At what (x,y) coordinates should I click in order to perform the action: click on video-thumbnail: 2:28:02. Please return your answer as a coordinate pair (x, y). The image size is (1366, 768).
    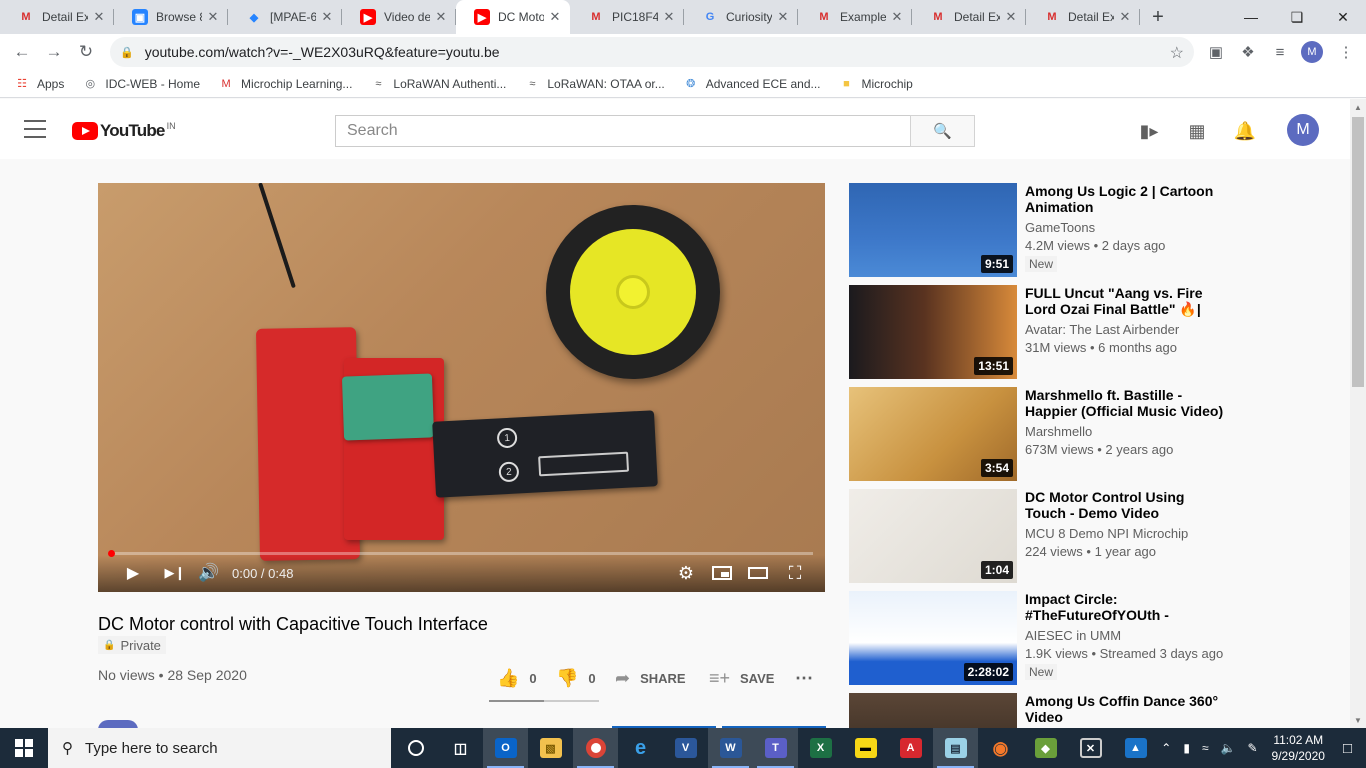
    Looking at the image, I should click on (933, 638).